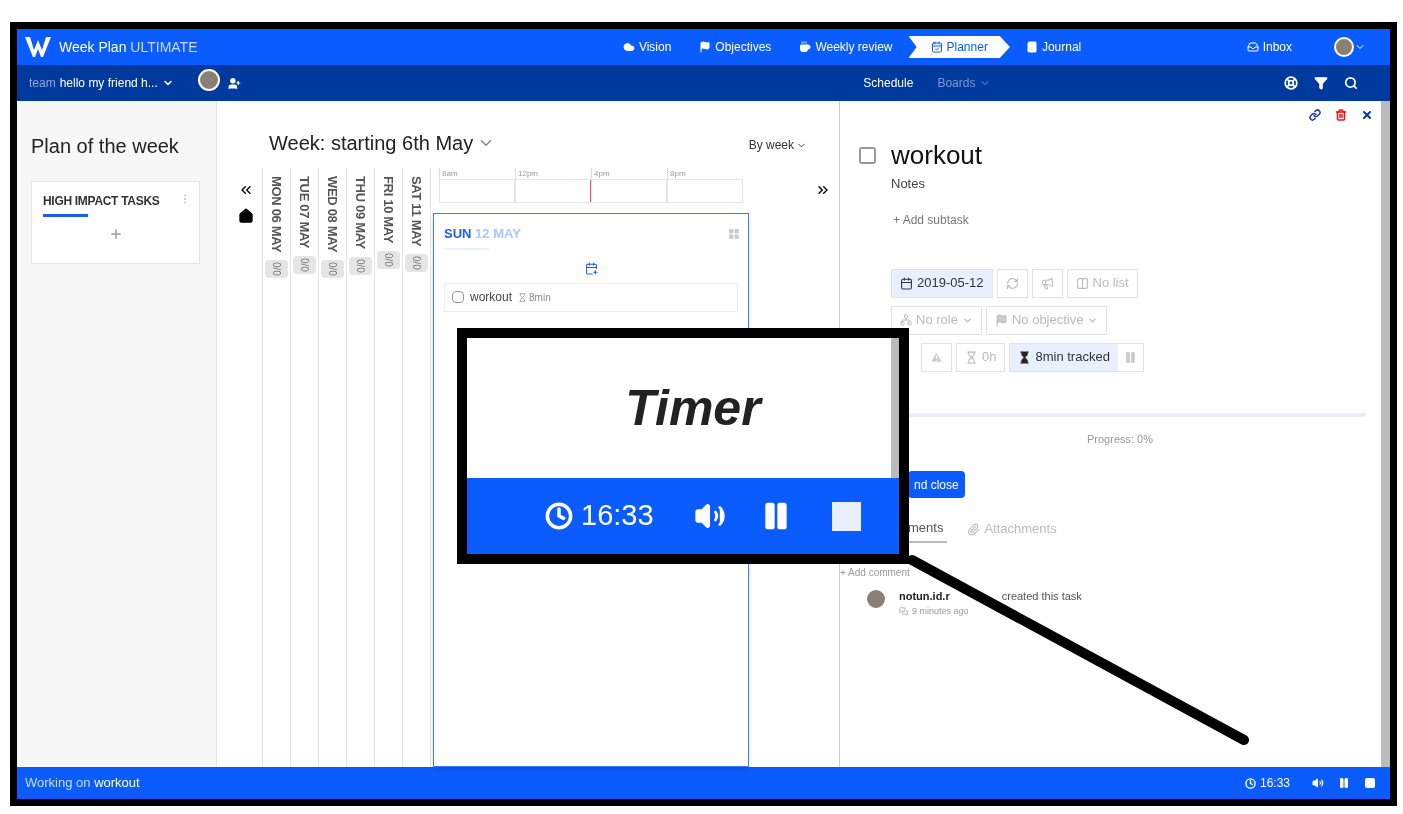  What do you see at coordinates (1341, 115) in the screenshot?
I see `delete-icon` at bounding box center [1341, 115].